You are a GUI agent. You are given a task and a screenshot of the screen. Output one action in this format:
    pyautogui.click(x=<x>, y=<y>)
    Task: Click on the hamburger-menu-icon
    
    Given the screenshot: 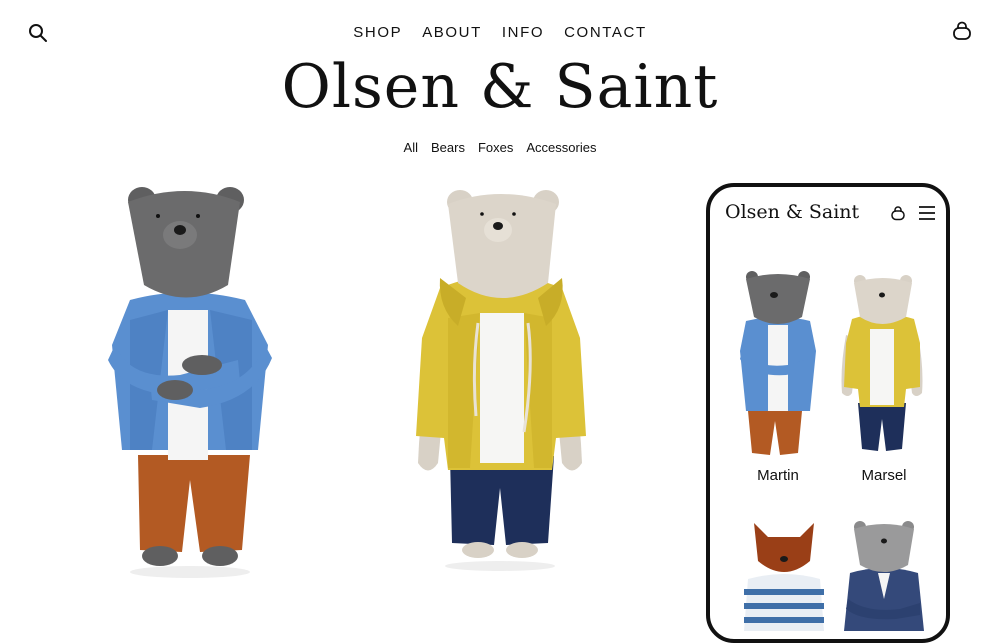 What is the action you would take?
    pyautogui.click(x=927, y=213)
    